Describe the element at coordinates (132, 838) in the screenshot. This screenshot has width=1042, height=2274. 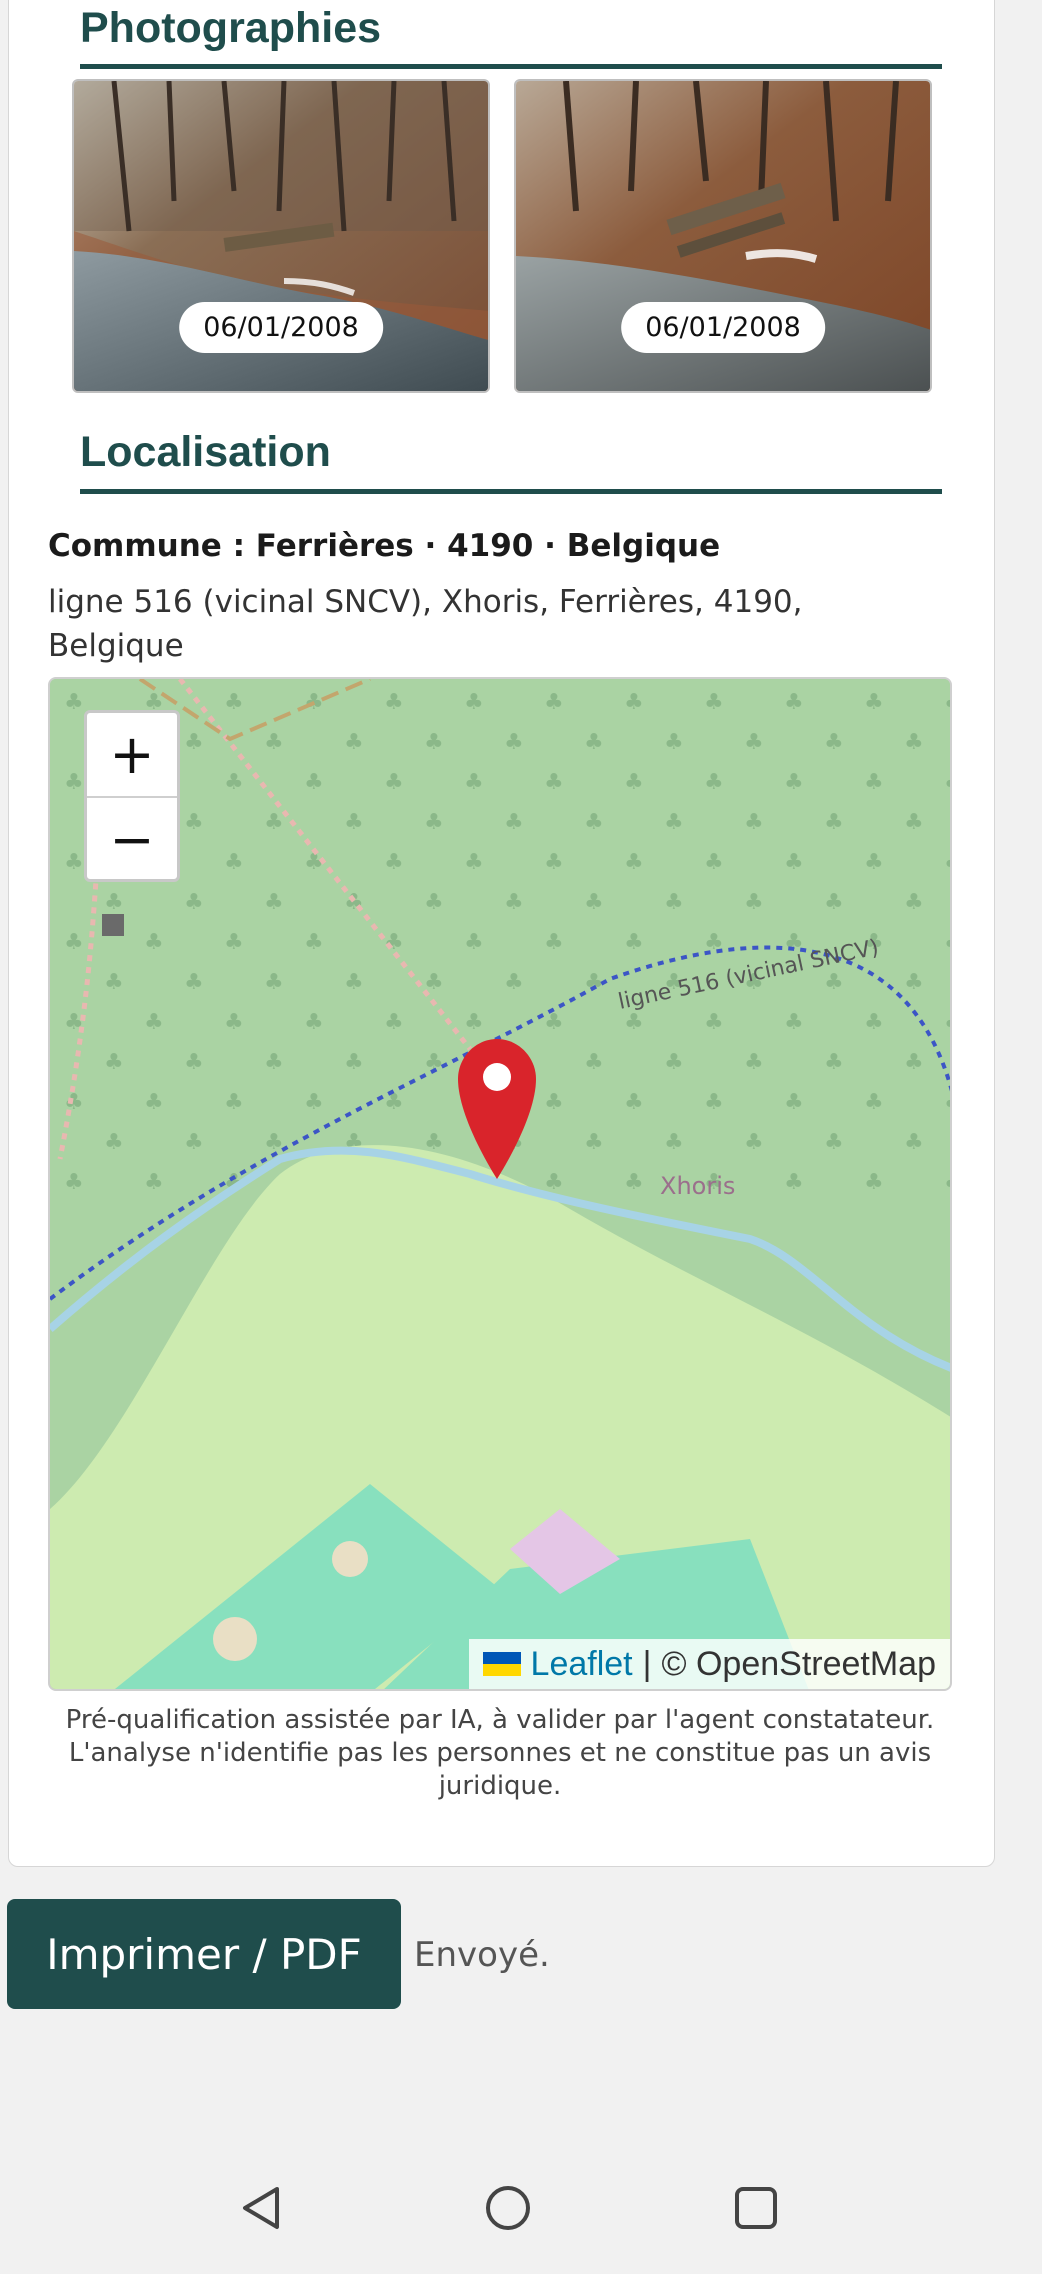
I see `zoom-out-button: −` at that location.